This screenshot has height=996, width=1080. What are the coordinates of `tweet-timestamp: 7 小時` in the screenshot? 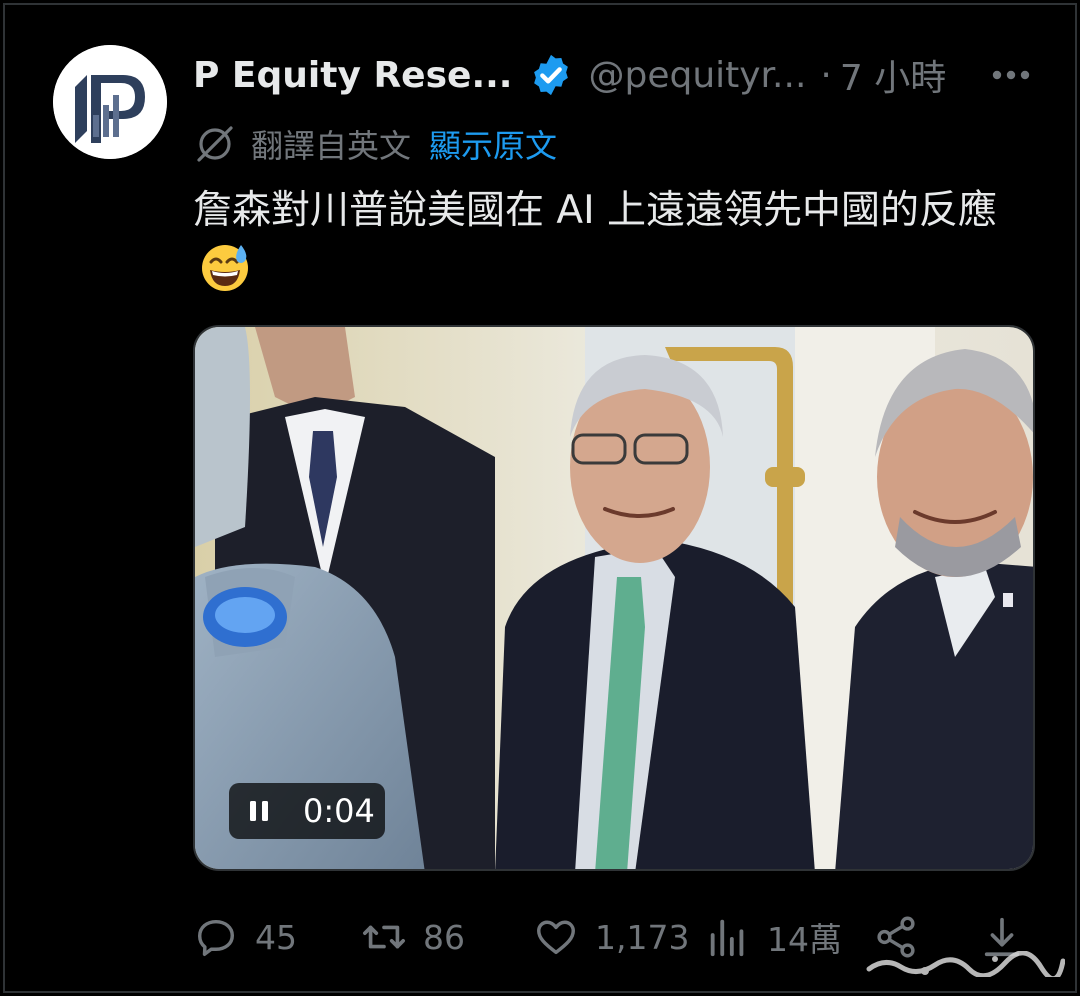 It's located at (893, 75).